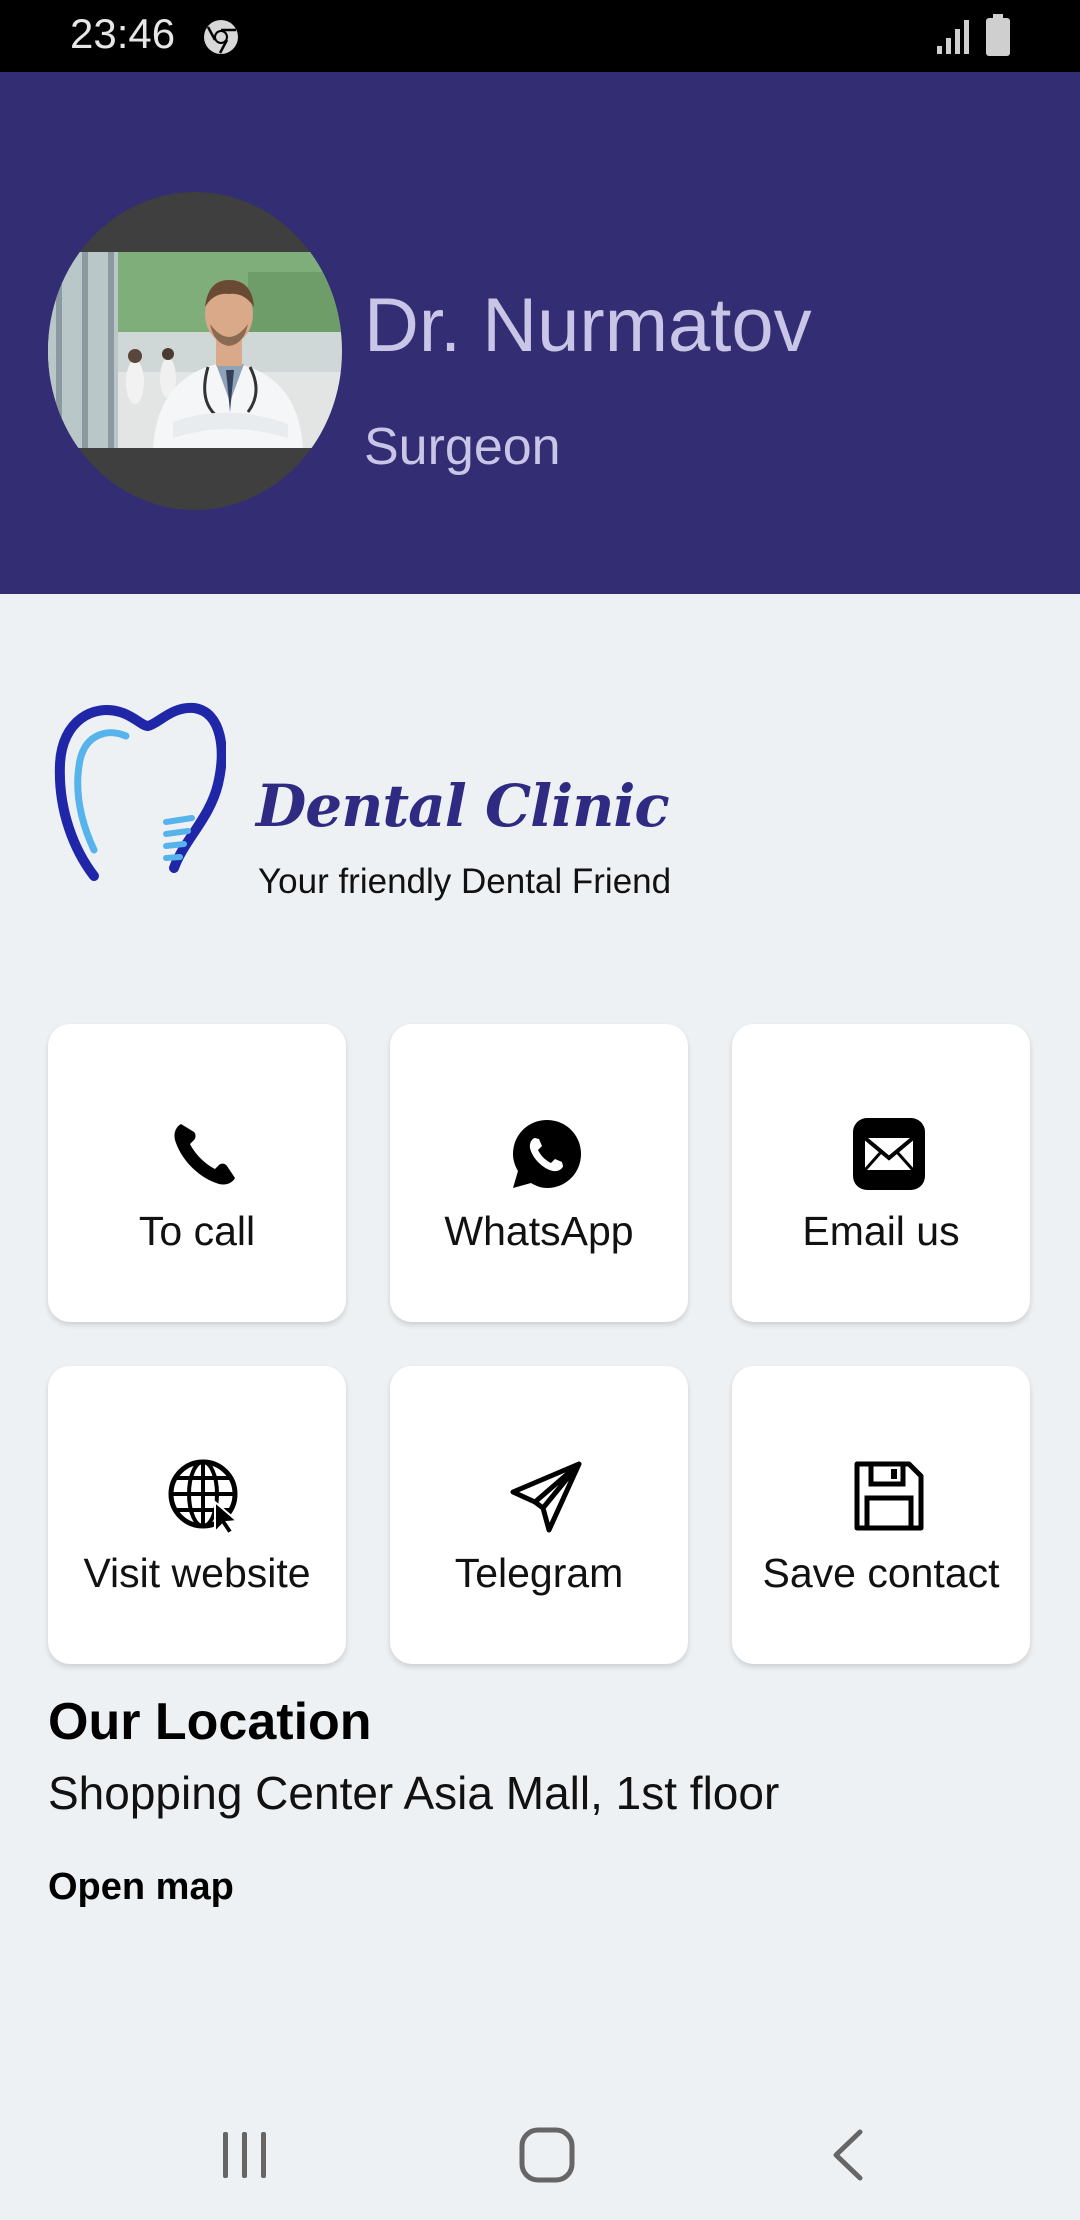  What do you see at coordinates (998, 35) in the screenshot?
I see `battery-icon` at bounding box center [998, 35].